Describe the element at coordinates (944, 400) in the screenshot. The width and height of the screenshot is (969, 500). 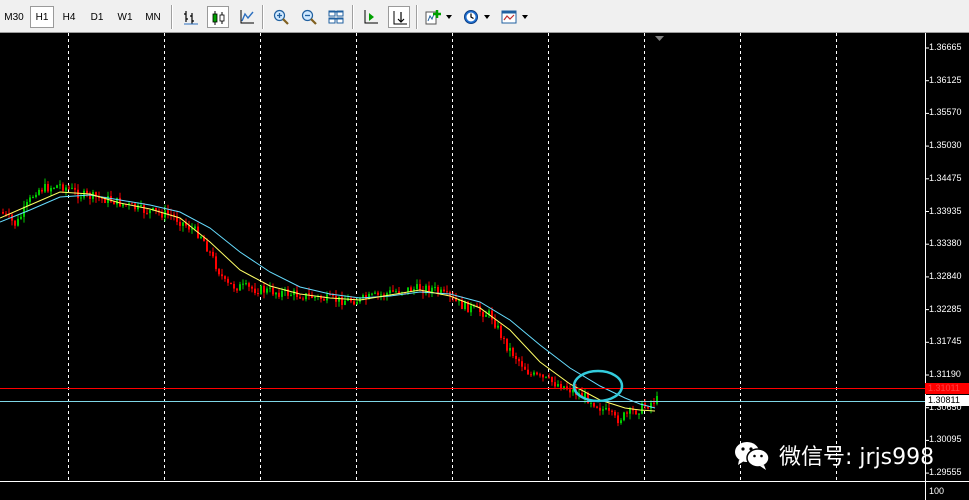
I see `bid-price-value: 1.30811` at that location.